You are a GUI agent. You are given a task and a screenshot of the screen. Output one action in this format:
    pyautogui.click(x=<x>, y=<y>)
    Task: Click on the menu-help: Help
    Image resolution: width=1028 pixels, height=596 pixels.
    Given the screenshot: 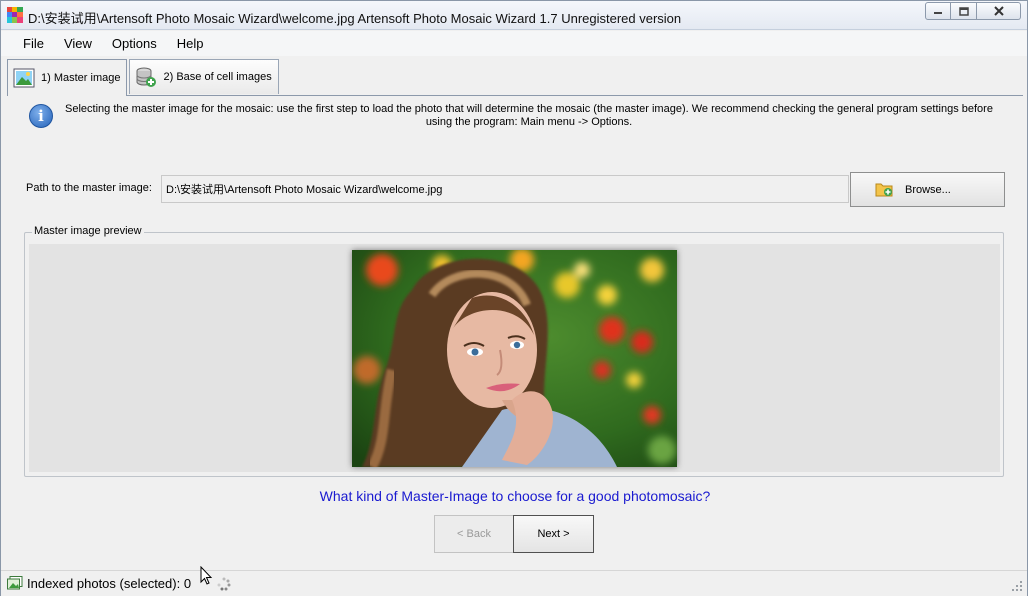 What is the action you would take?
    pyautogui.click(x=190, y=43)
    